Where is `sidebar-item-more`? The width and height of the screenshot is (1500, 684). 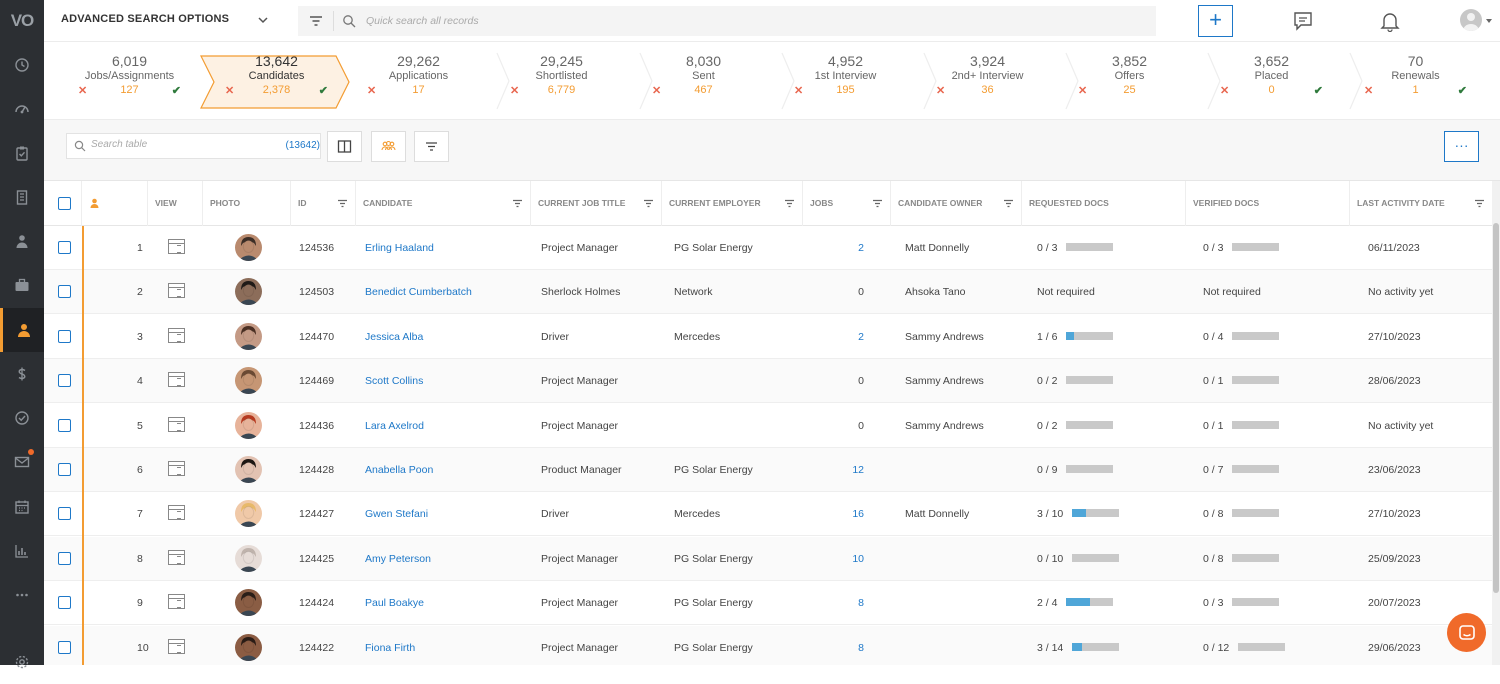
sidebar-item-more is located at coordinates (22, 595).